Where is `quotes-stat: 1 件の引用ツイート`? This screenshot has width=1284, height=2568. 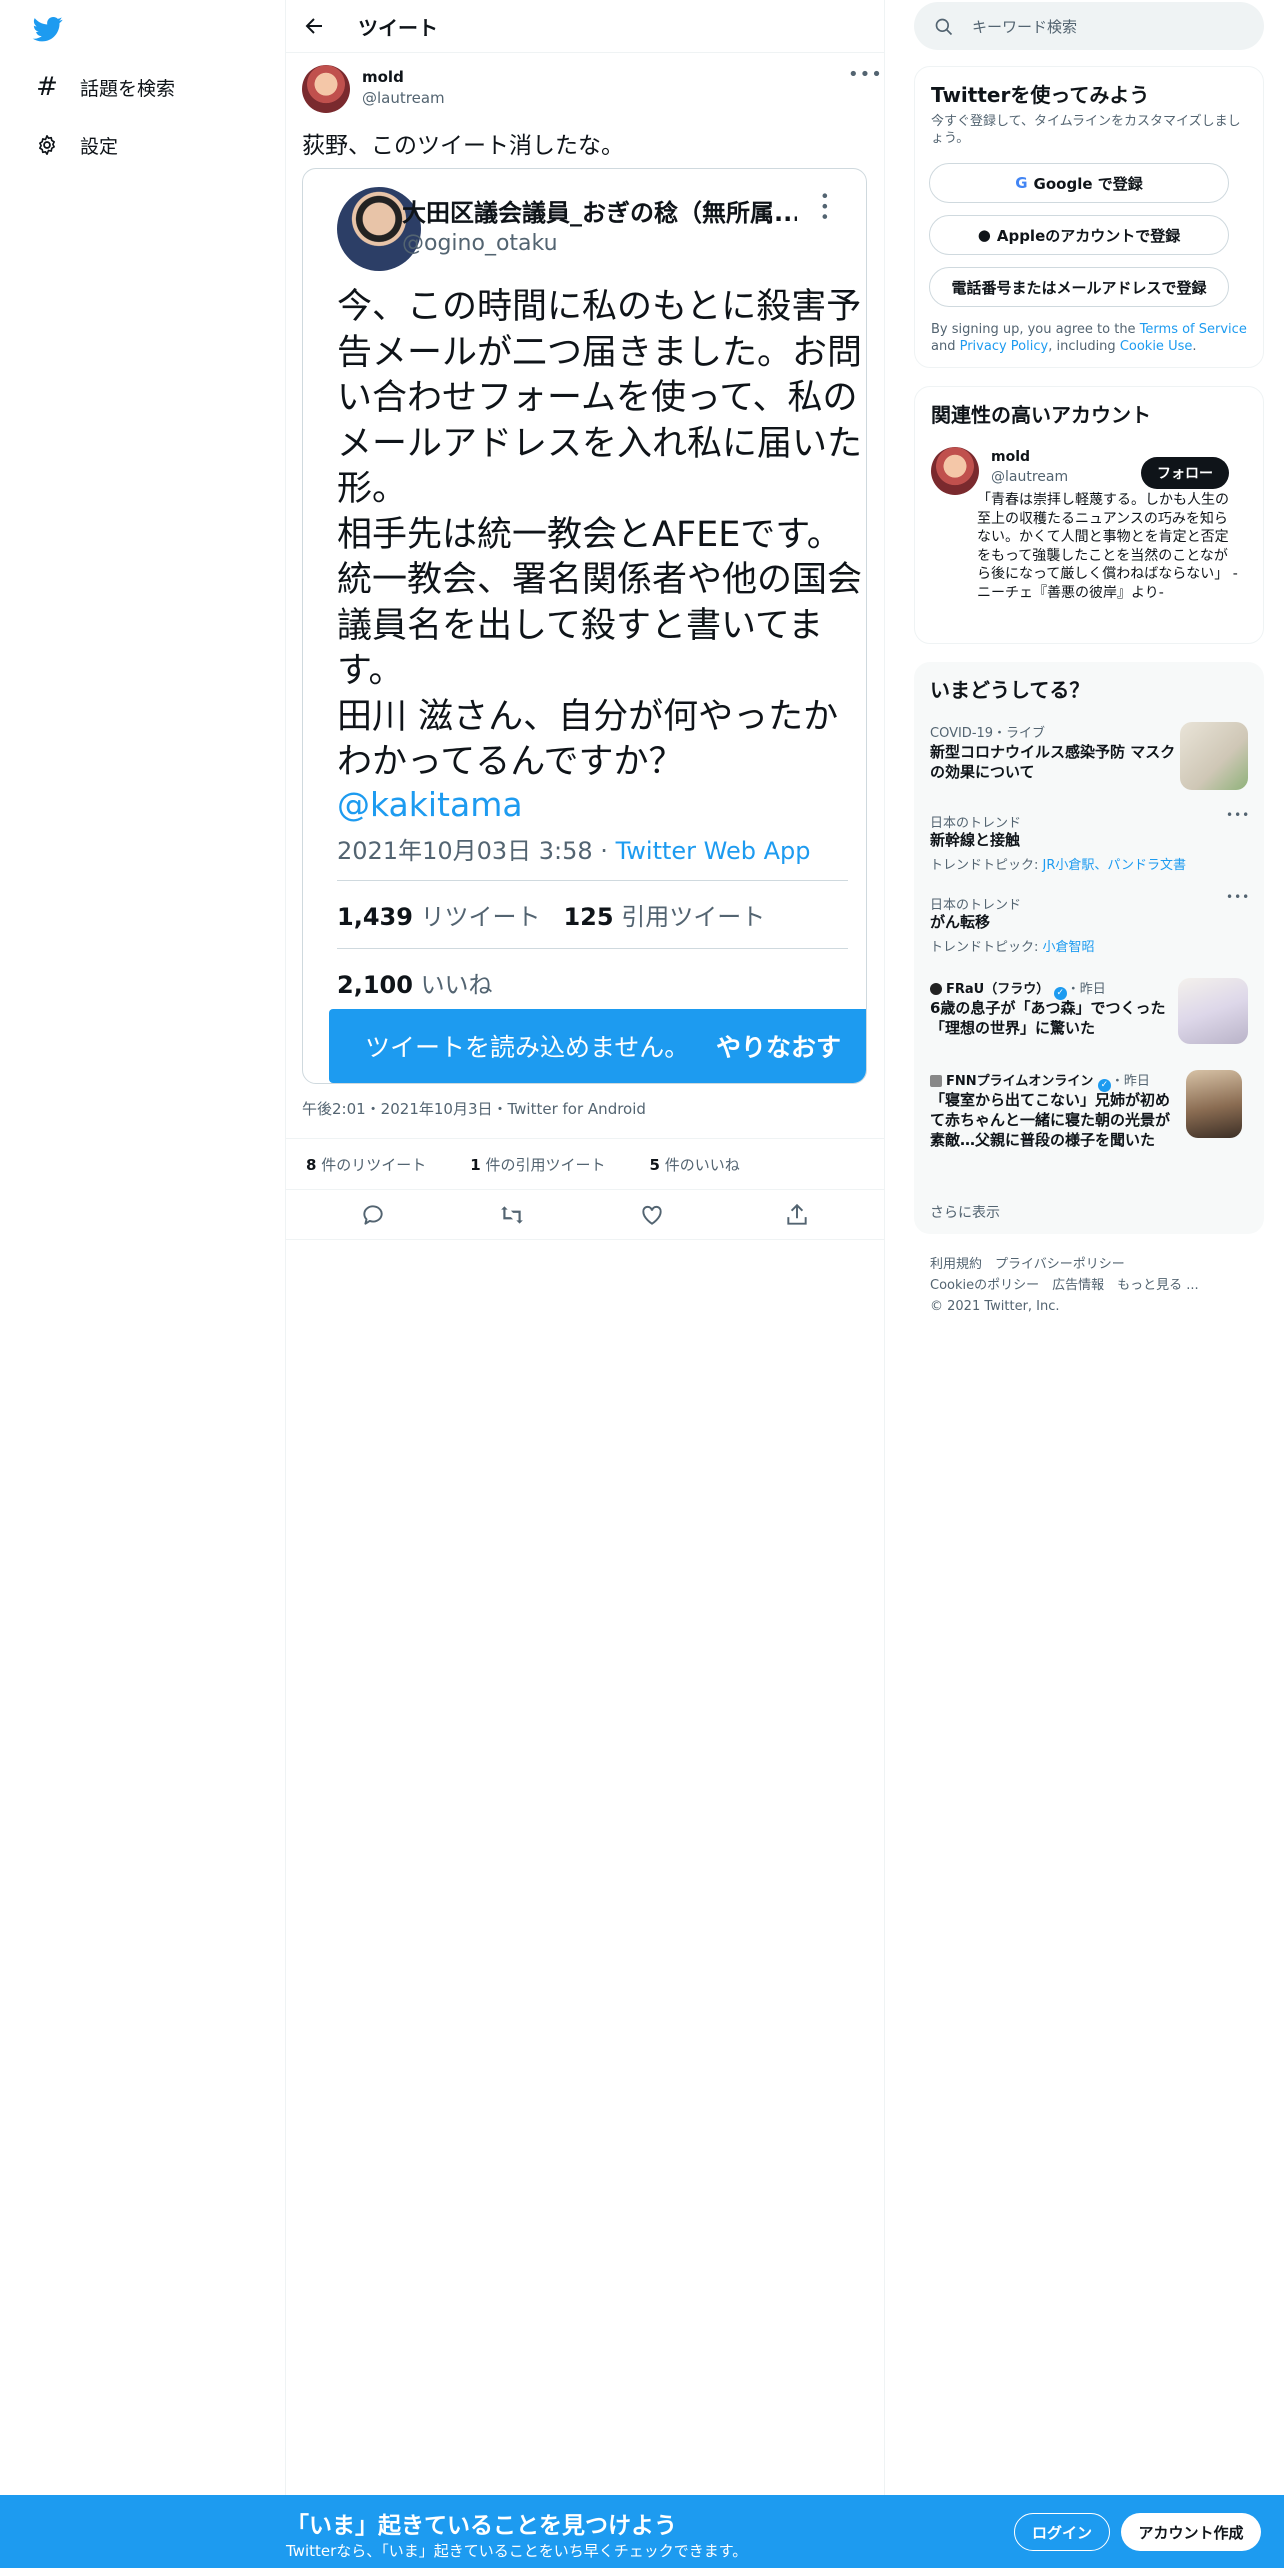
quotes-stat: 1 件の引用ツイート is located at coordinates (548, 1164).